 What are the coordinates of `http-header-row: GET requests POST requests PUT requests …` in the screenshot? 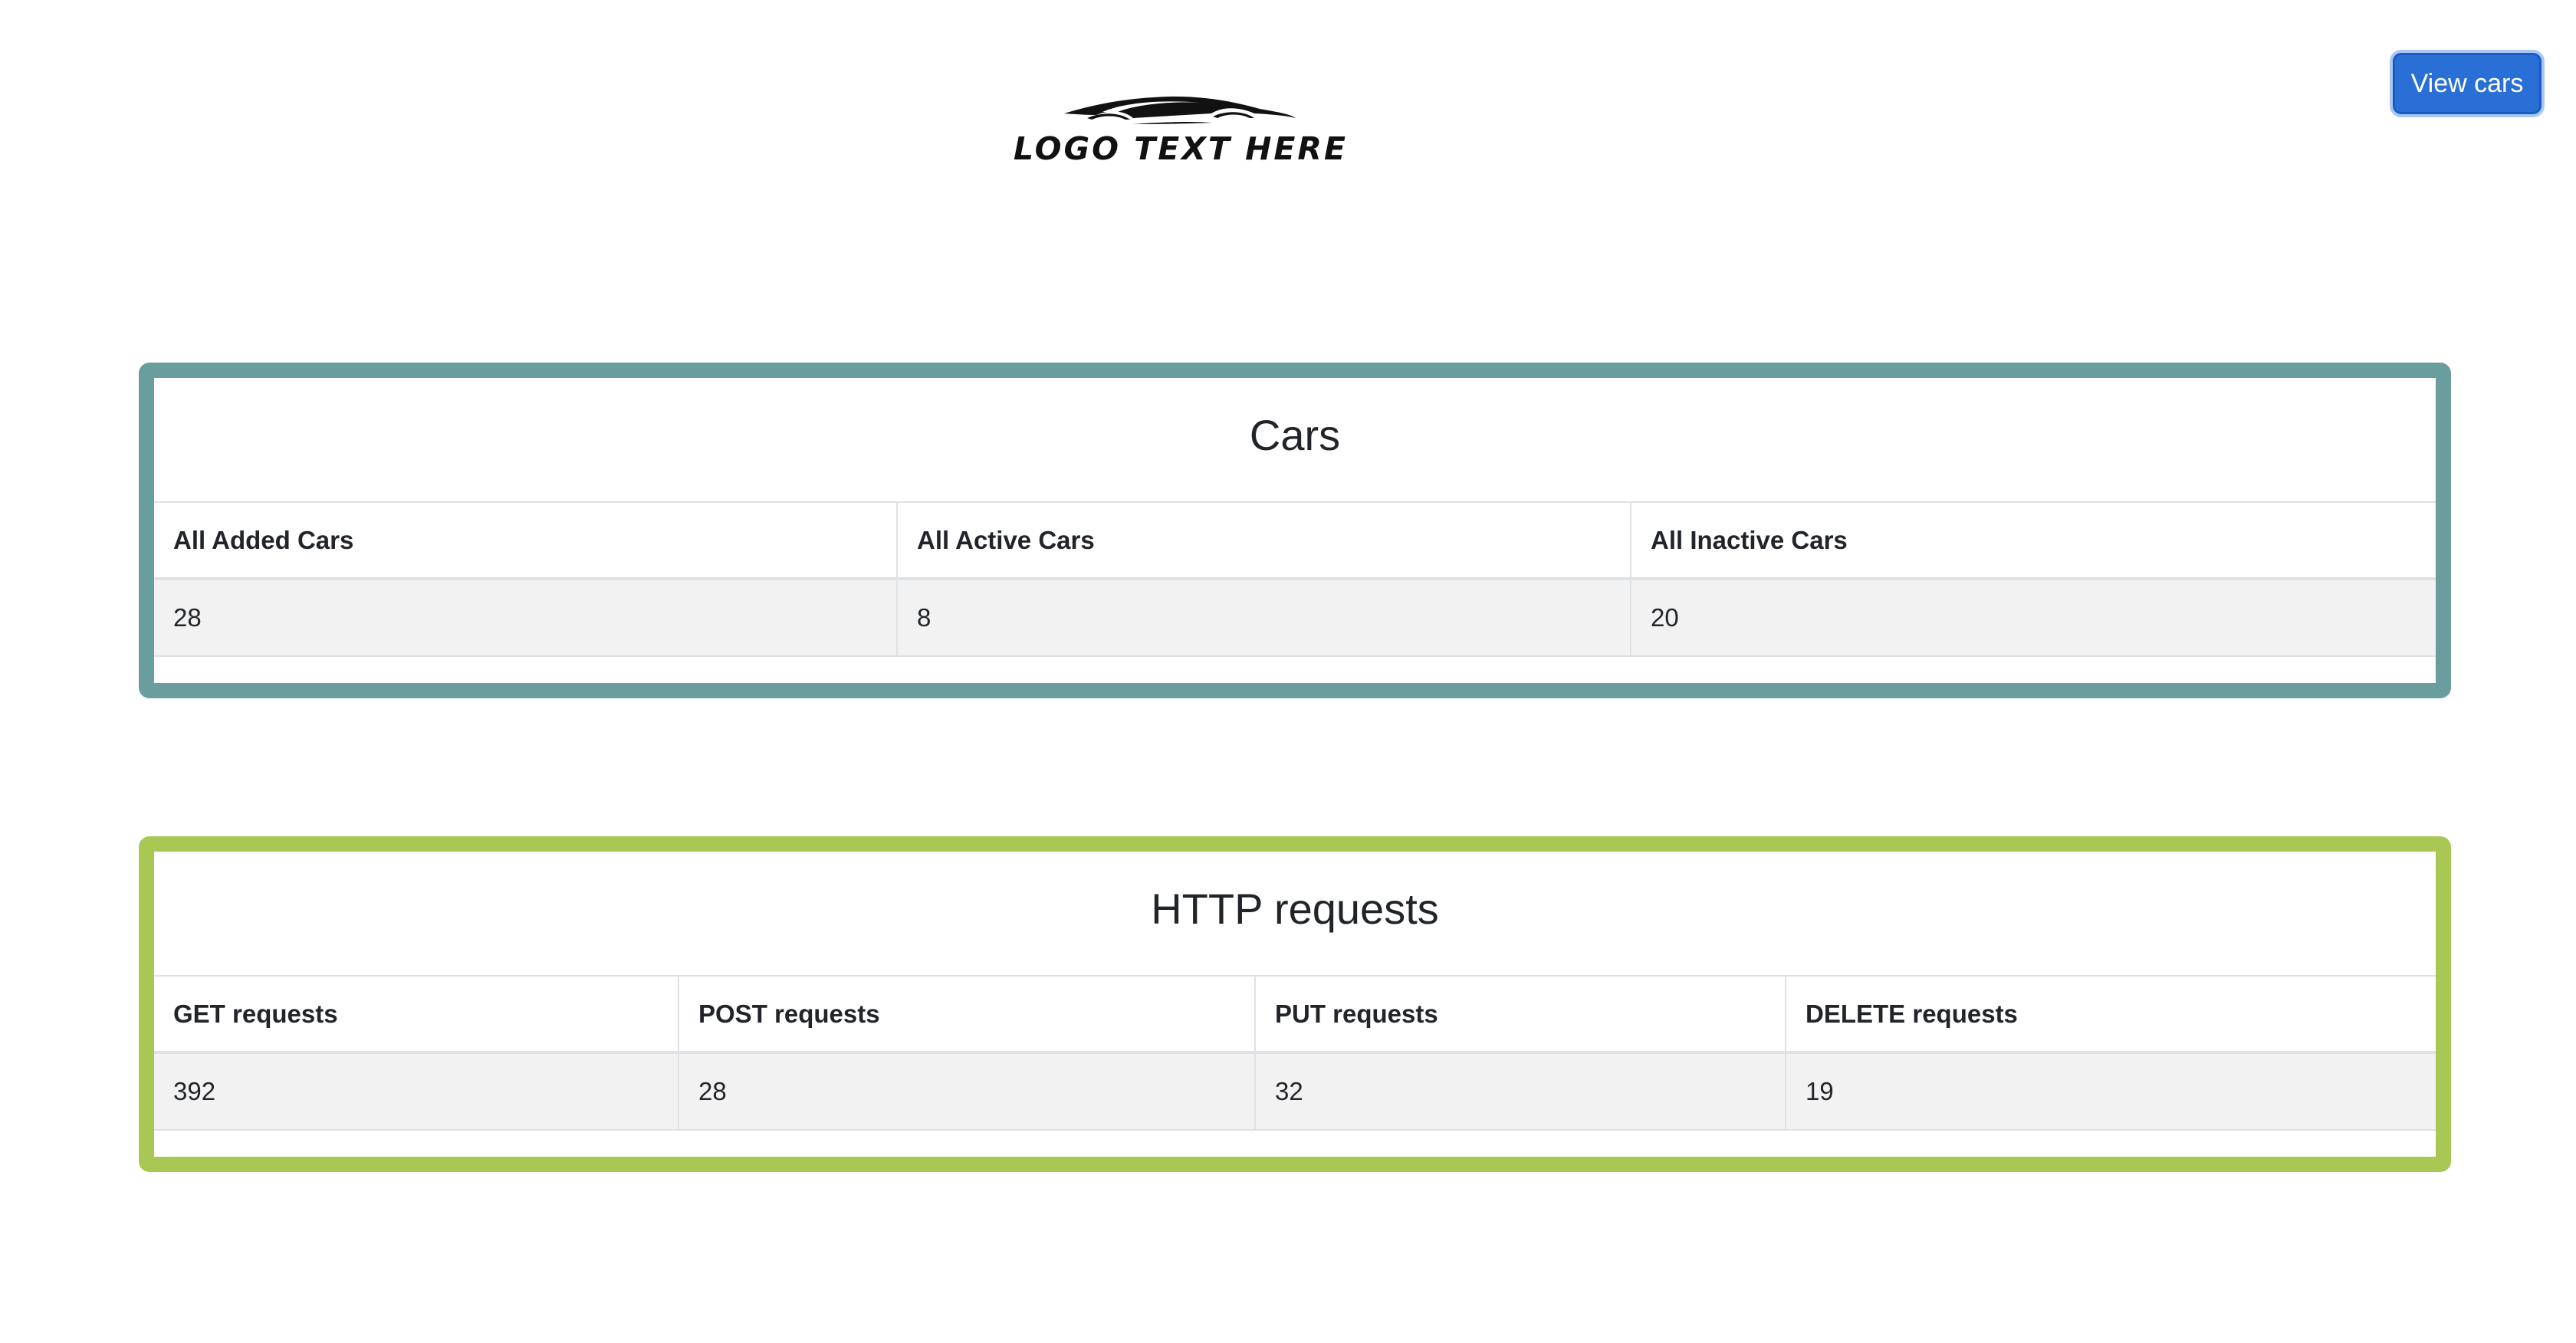 It's located at (1295, 1016).